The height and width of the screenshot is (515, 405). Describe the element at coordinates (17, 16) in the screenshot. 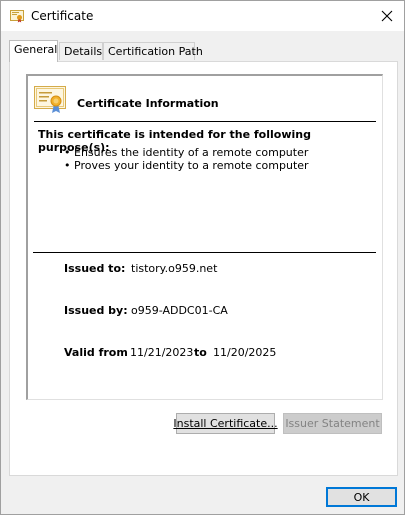

I see `certificate-icon` at that location.